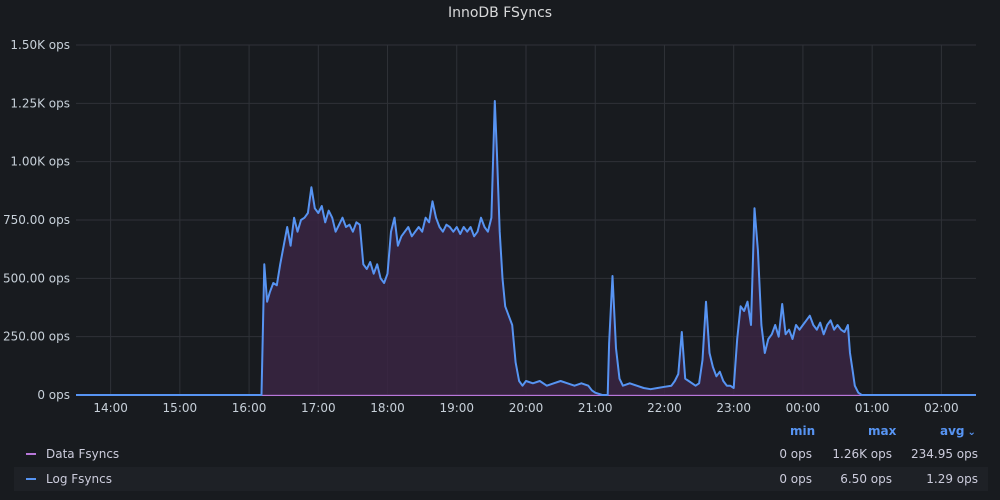  Describe the element at coordinates (595, 408) in the screenshot. I see `x-tick-label: 21:00` at that location.